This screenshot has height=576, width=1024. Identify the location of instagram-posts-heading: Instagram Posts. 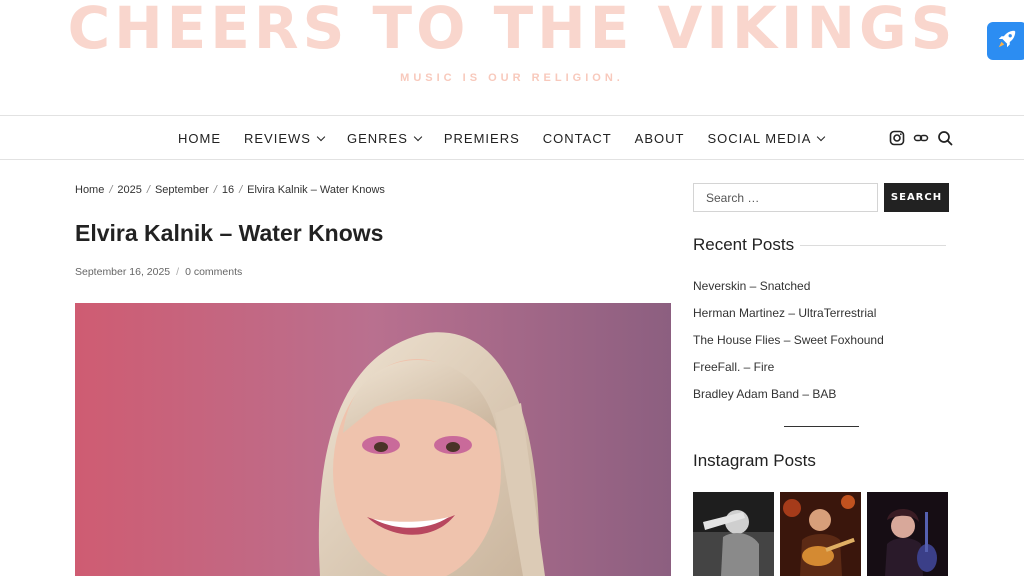
(754, 460).